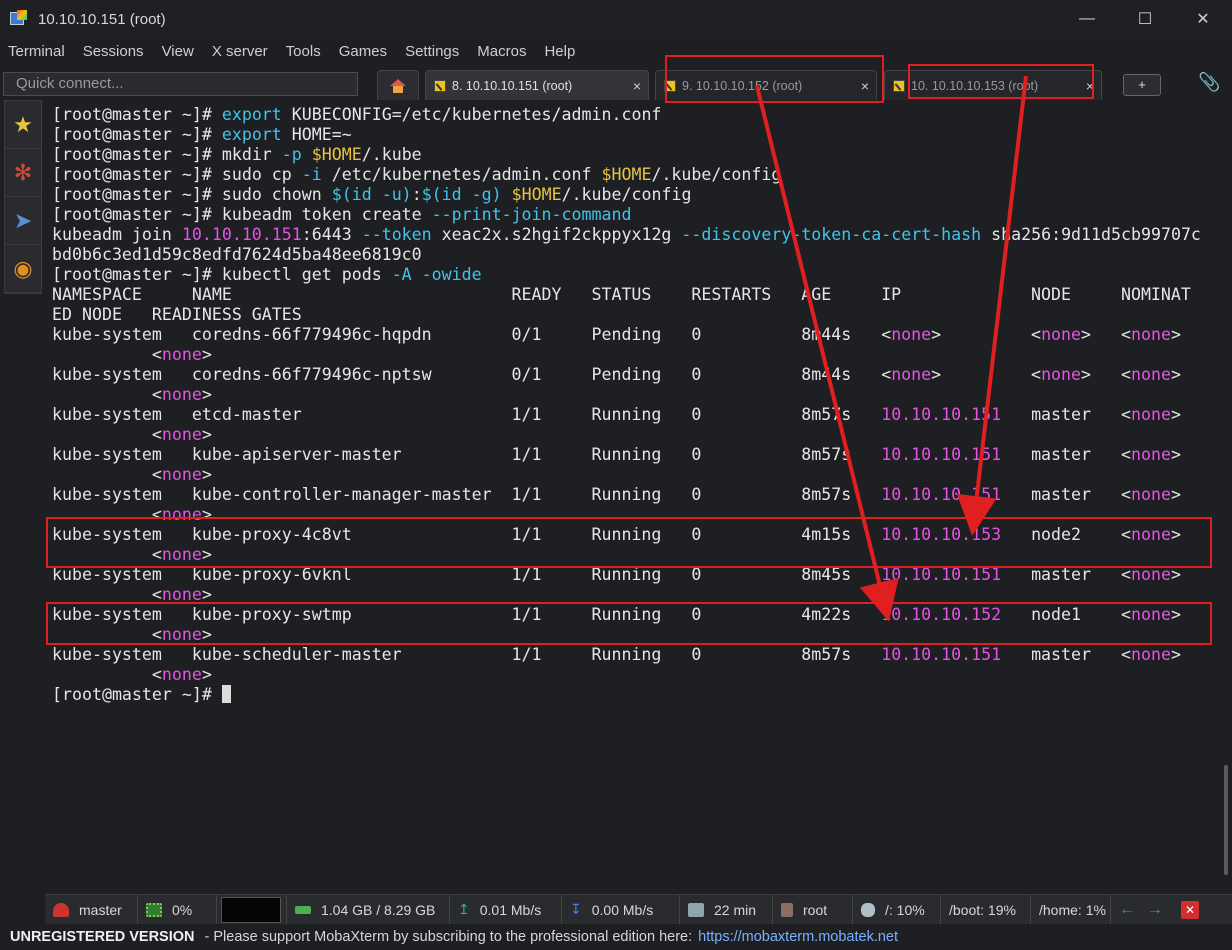  I want to click on status-disk-root: /: 10%, so click(897, 909).